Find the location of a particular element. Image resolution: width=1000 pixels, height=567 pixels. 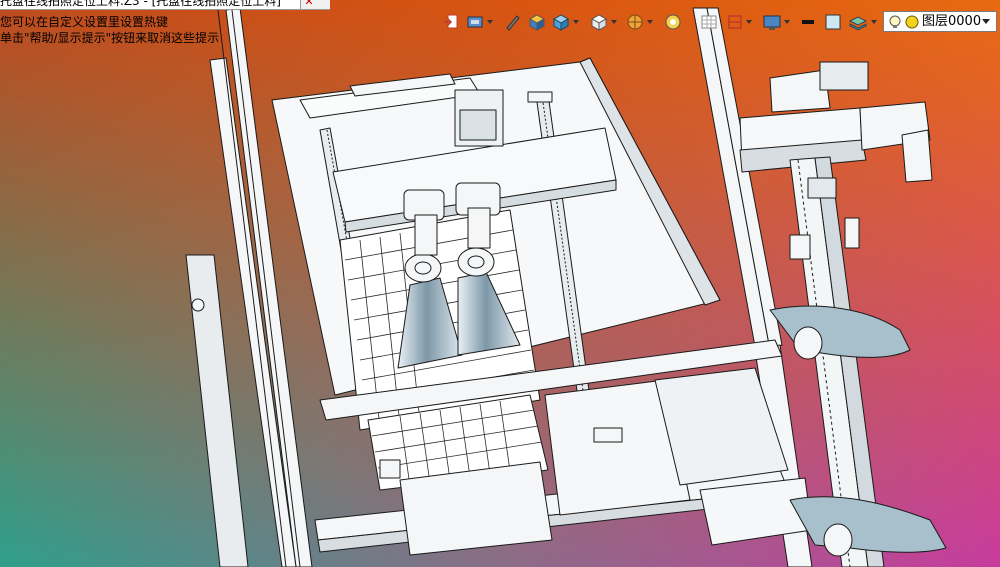

view-orientation-icon is located at coordinates (475, 22).